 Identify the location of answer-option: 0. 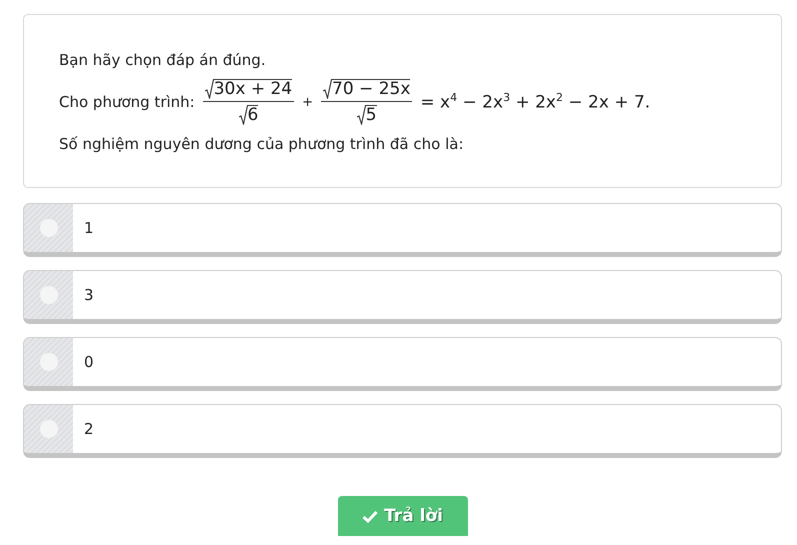
(402, 364).